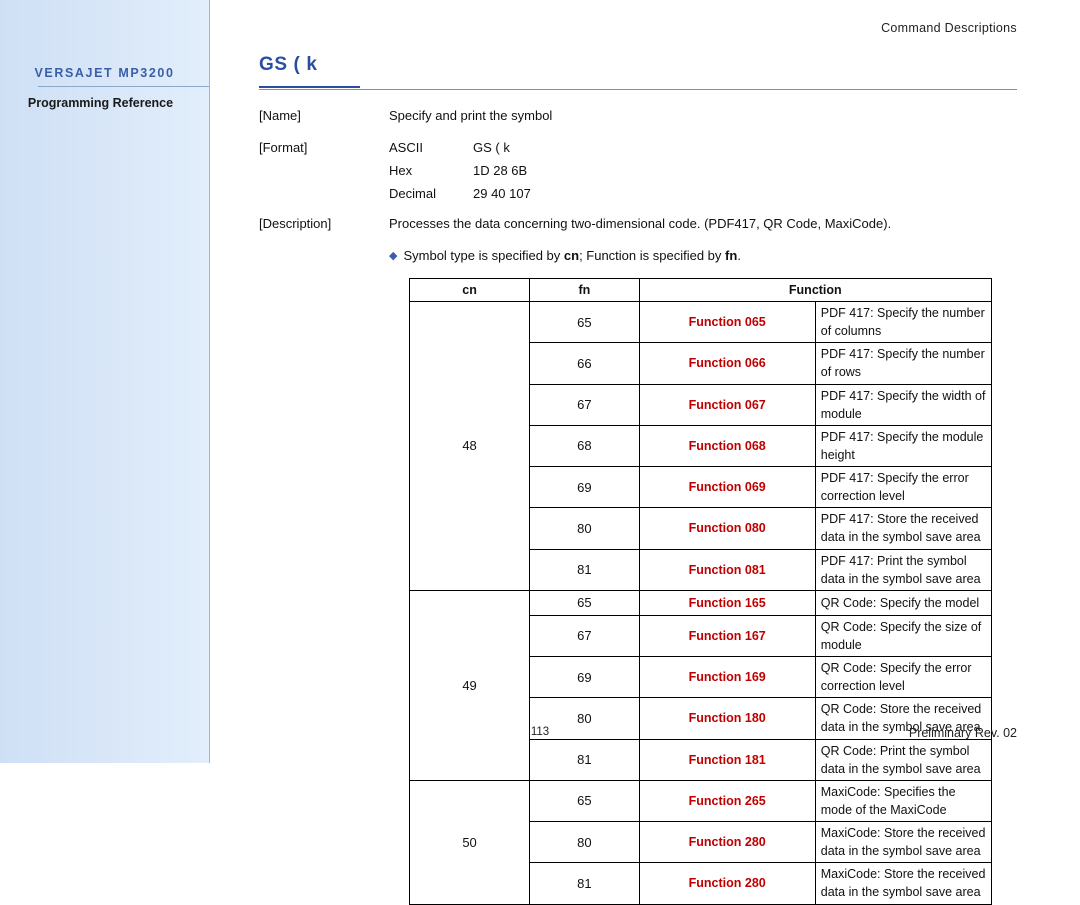 The image size is (1080, 905). I want to click on cell-function-link: Function 066, so click(727, 363).